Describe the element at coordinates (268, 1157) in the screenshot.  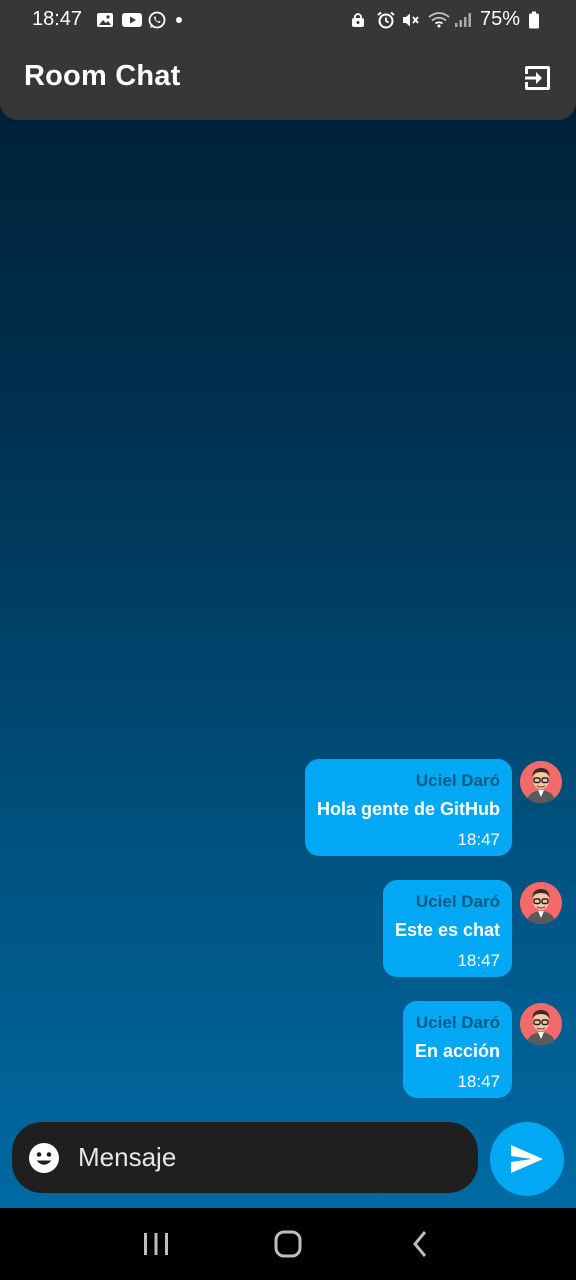
I see `message-input` at that location.